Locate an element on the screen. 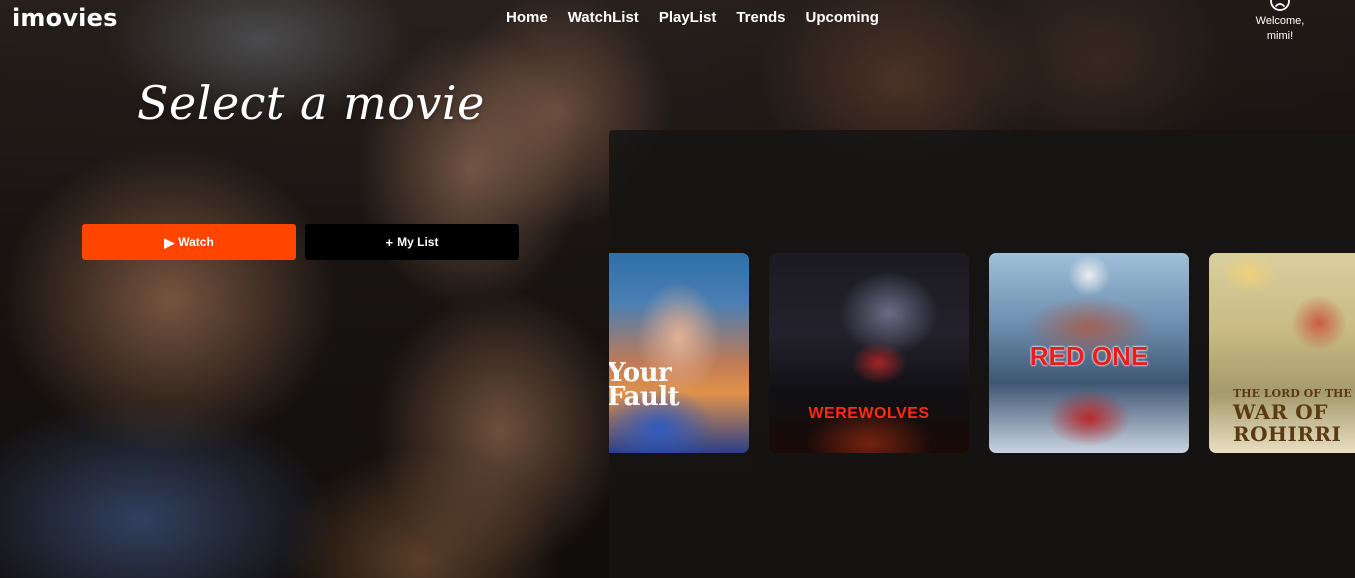  watch-button: ▶ Watch is located at coordinates (189, 242).